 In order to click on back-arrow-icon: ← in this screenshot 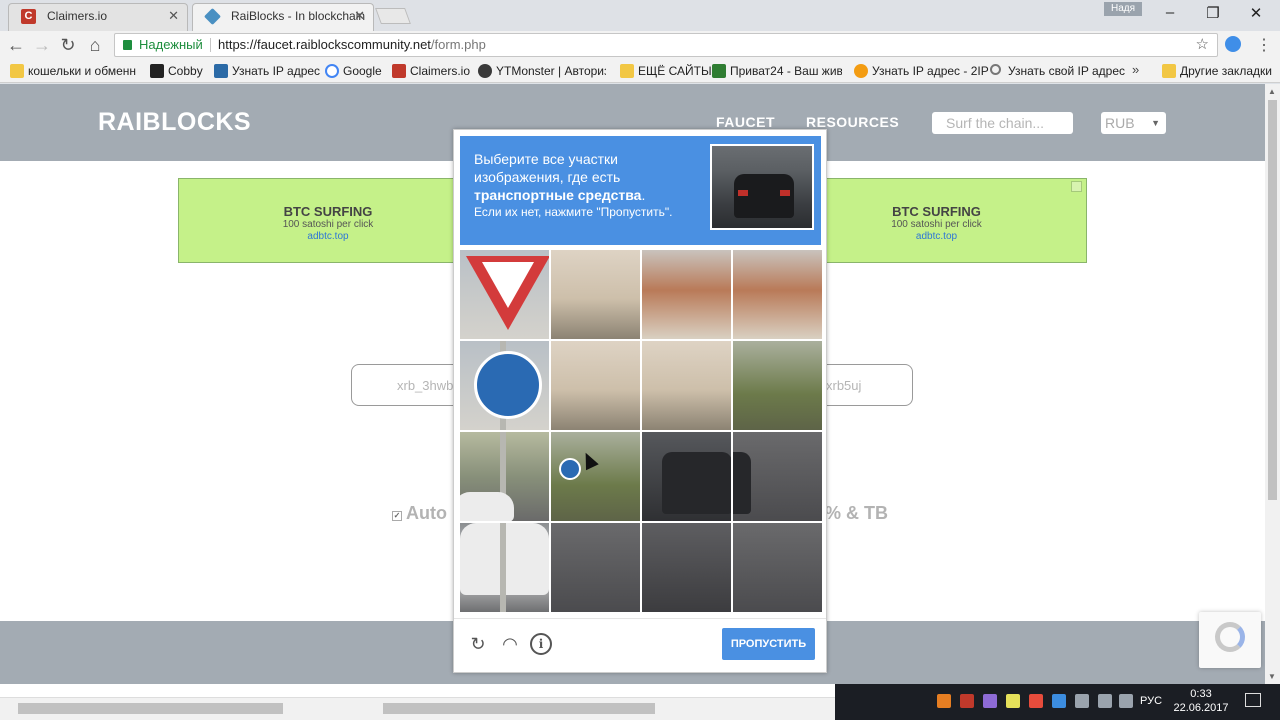, I will do `click(16, 45)`.